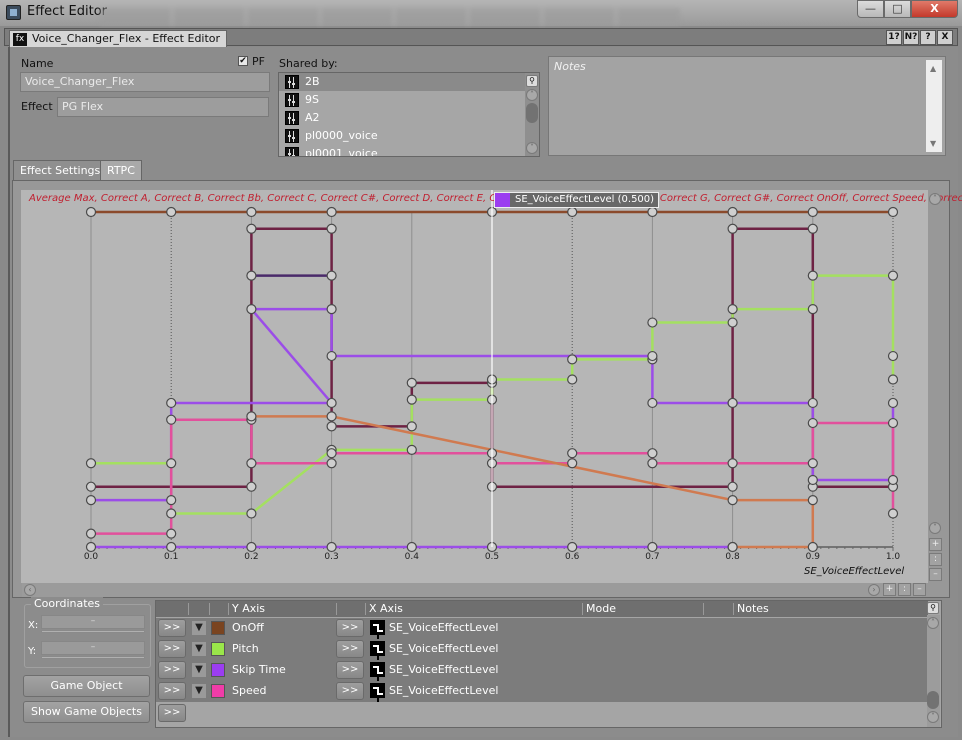 The width and height of the screenshot is (962, 740). What do you see at coordinates (935, 199) in the screenshot?
I see `graph-scroll-up-icon: ˄` at bounding box center [935, 199].